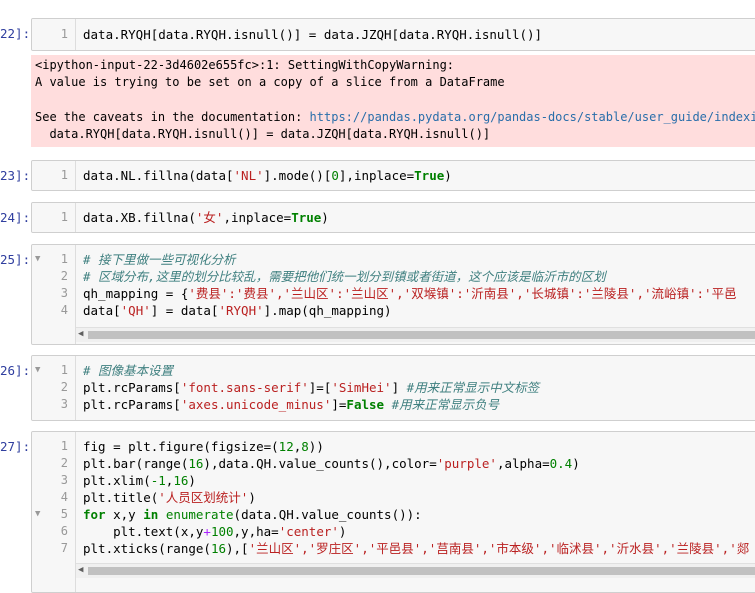  What do you see at coordinates (139, 480) in the screenshot?
I see `code-line: plt.xlim(-1,16)` at bounding box center [139, 480].